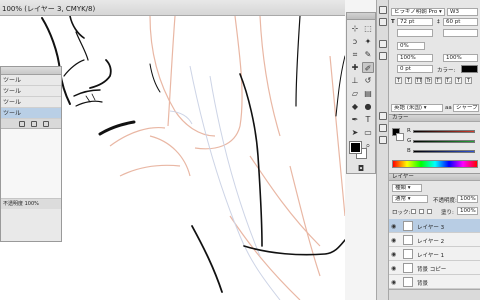 This screenshot has width=480, height=300. What do you see at coordinates (355, 147) in the screenshot?
I see `foreground-color-swatch` at bounding box center [355, 147].